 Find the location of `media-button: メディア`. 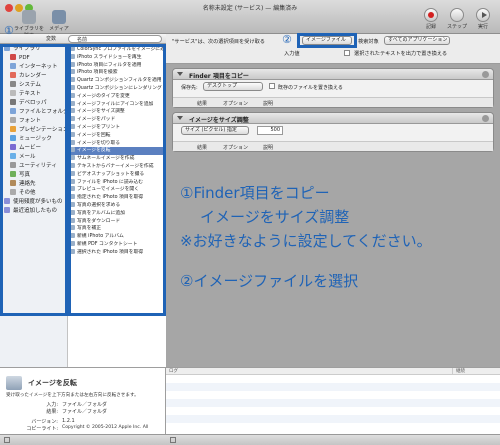

media-button: メディア is located at coordinates (59, 21).